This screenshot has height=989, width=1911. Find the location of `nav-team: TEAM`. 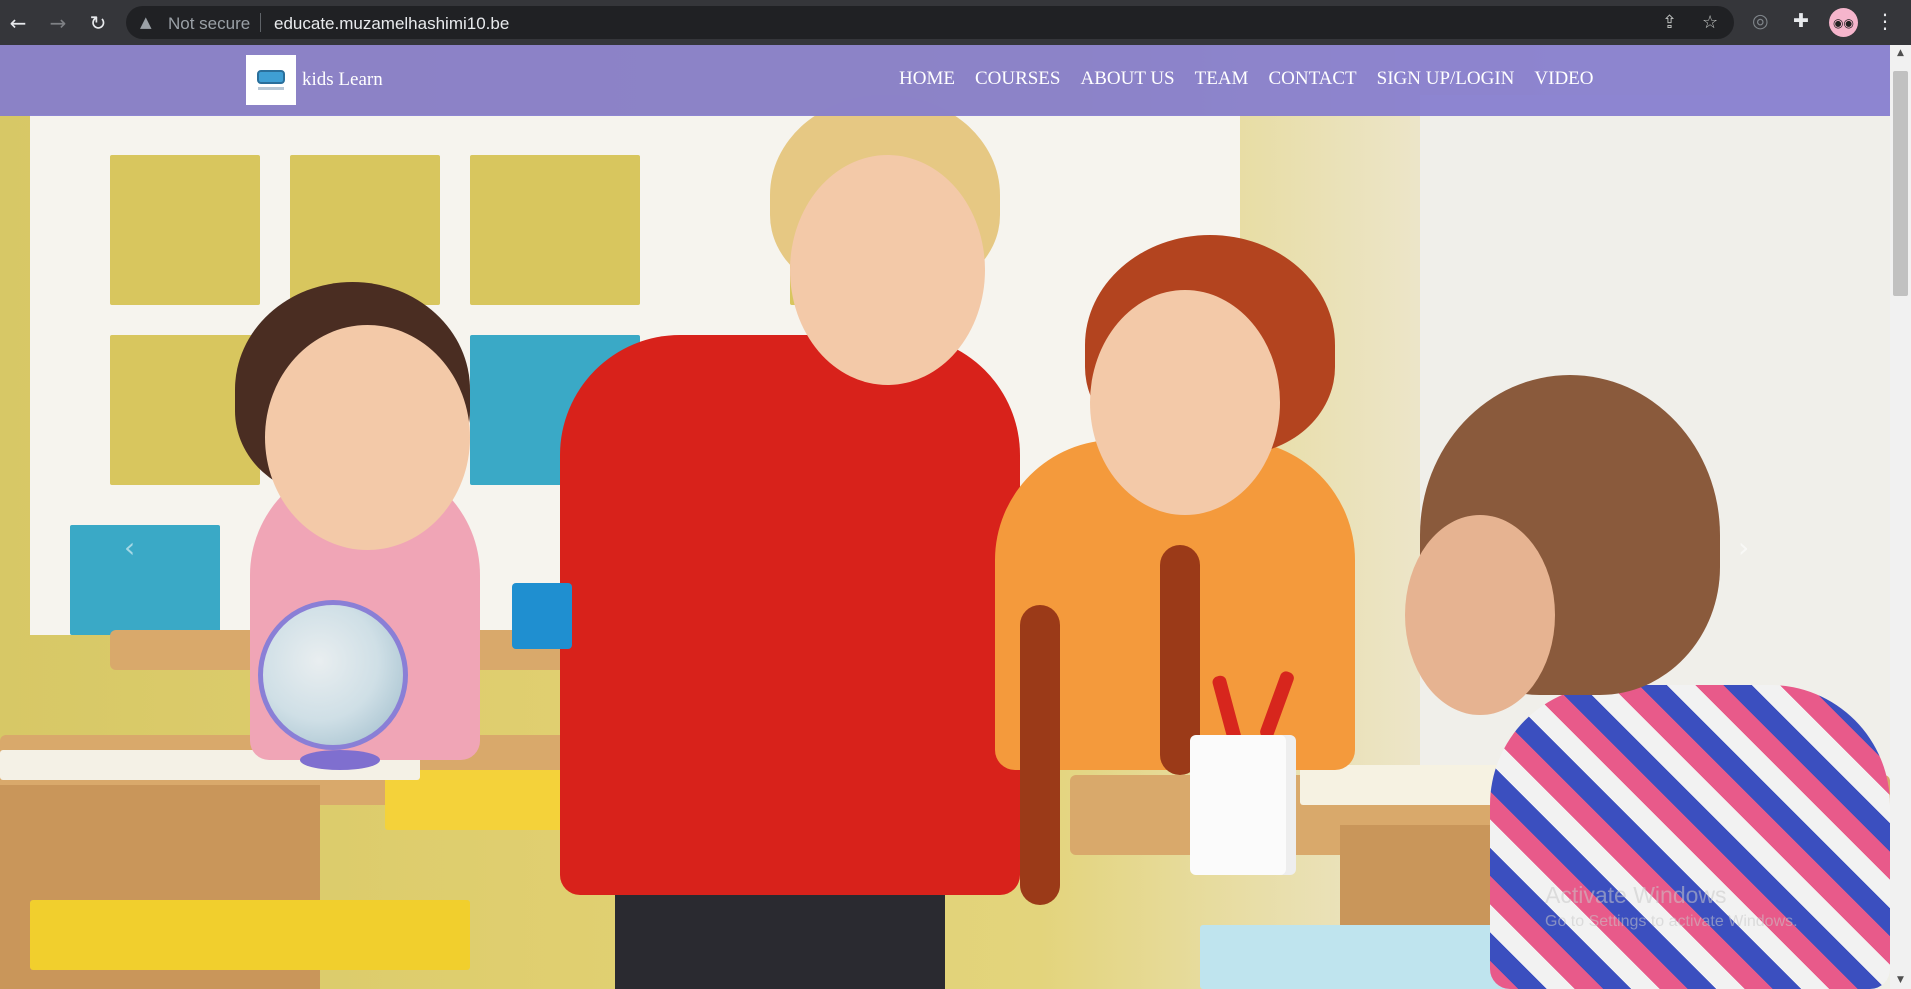

nav-team: TEAM is located at coordinates (1222, 79).